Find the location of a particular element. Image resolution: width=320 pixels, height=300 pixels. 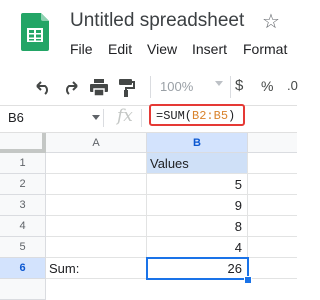

document-title: Untitled spreadsheet is located at coordinates (157, 21).